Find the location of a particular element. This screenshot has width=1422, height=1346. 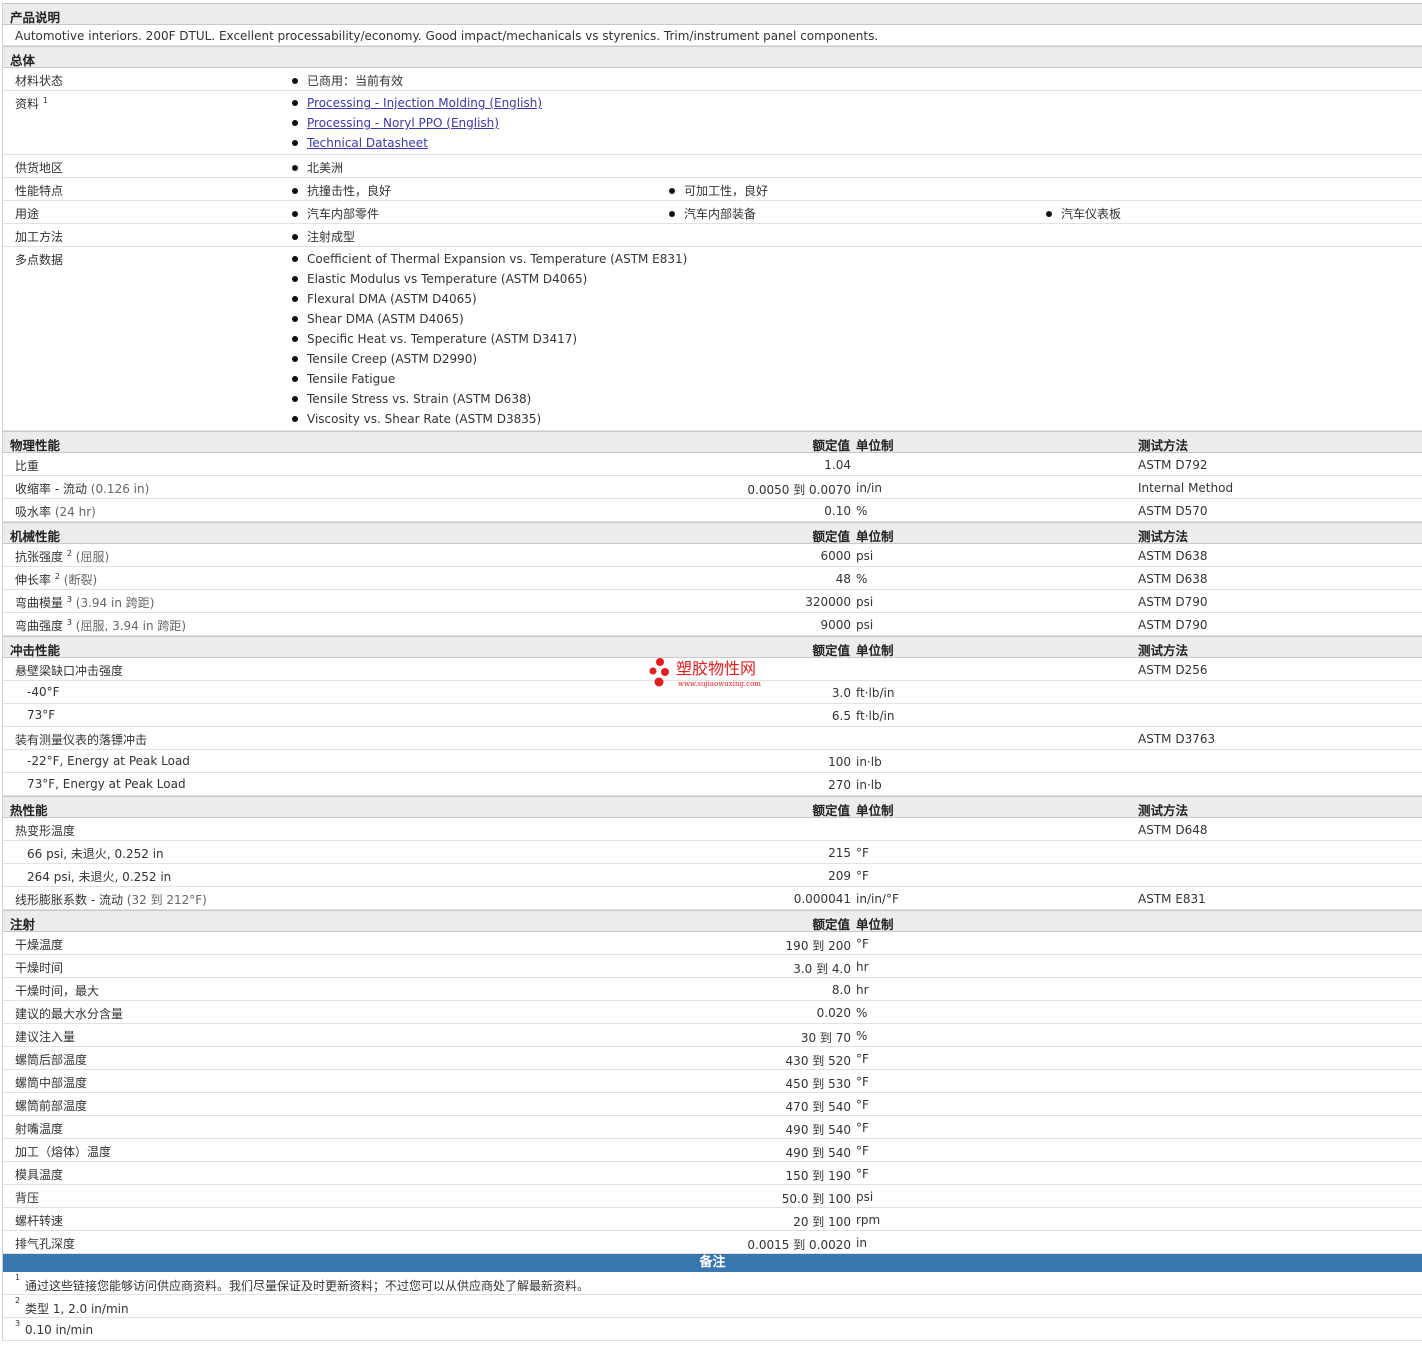

property-label: 悬壁梁缺口冲击强度 is located at coordinates (69, 671).